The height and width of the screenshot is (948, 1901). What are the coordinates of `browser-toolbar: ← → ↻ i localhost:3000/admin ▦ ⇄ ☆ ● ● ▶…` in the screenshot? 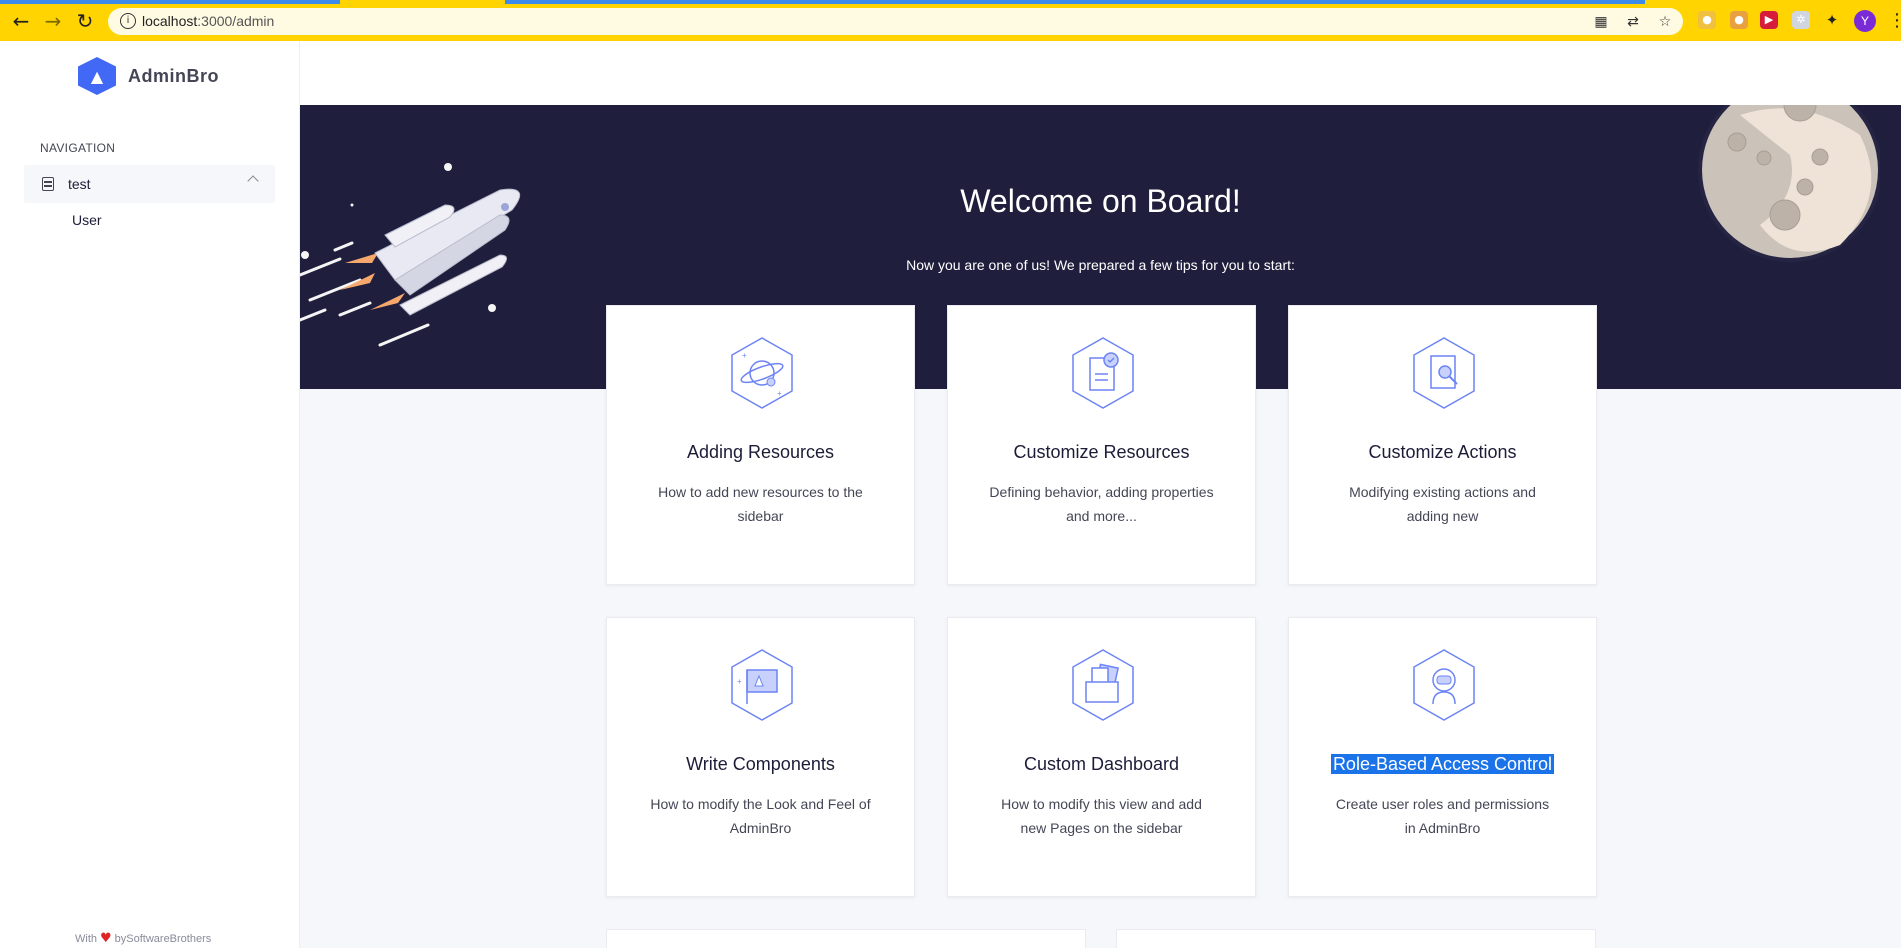 It's located at (950, 20).